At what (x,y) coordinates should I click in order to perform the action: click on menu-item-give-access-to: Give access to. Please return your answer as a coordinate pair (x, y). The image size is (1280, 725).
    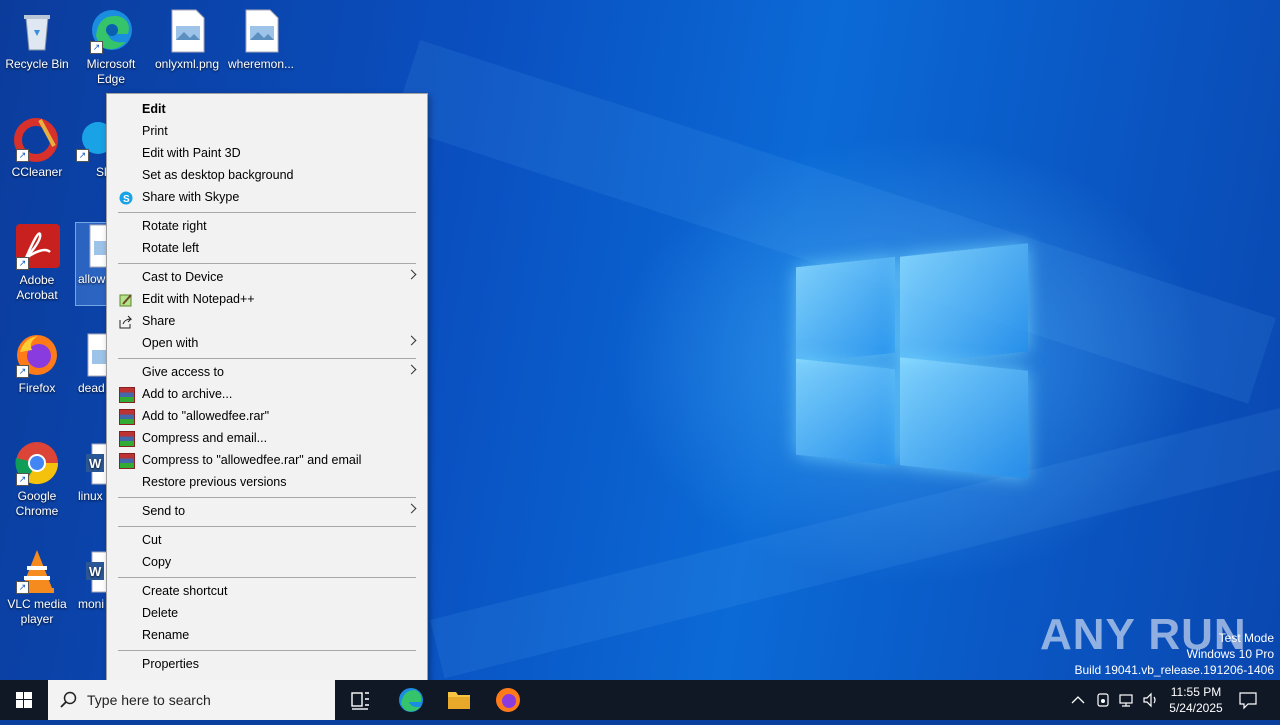
    Looking at the image, I should click on (267, 372).